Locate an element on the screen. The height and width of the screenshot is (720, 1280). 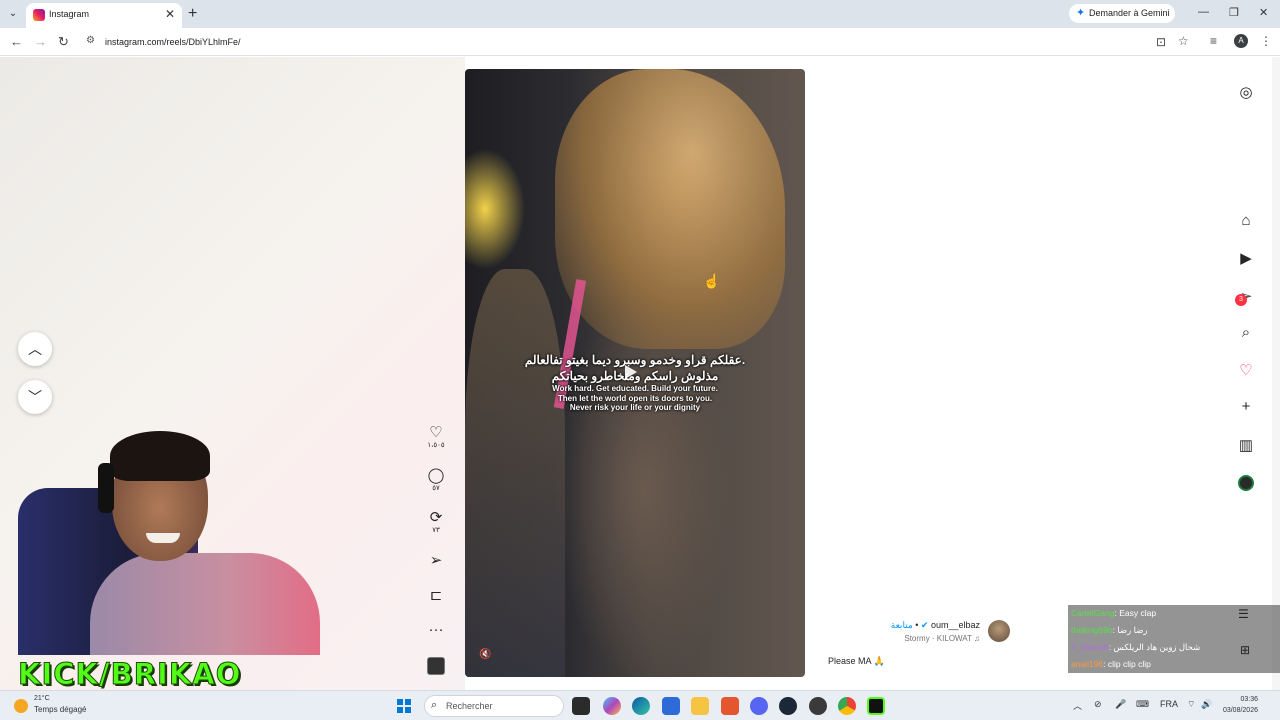
follow-button: متابعة is located at coordinates (902, 625).